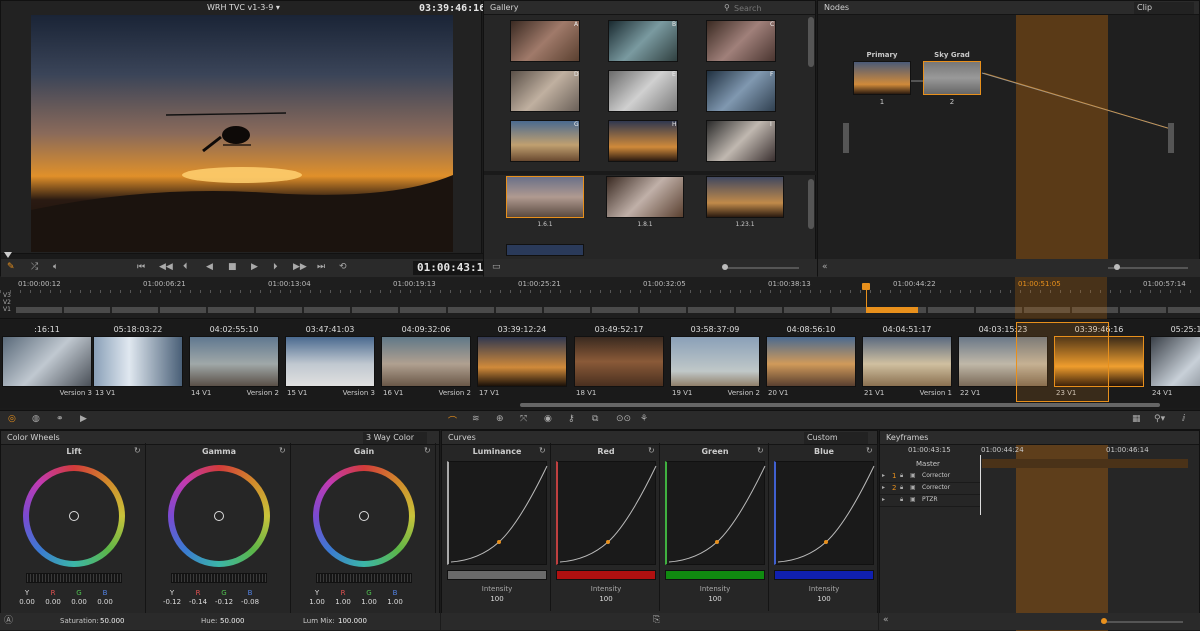 This screenshot has width=1200, height=631. I want to click on kf-master-track, so click(1085, 463).